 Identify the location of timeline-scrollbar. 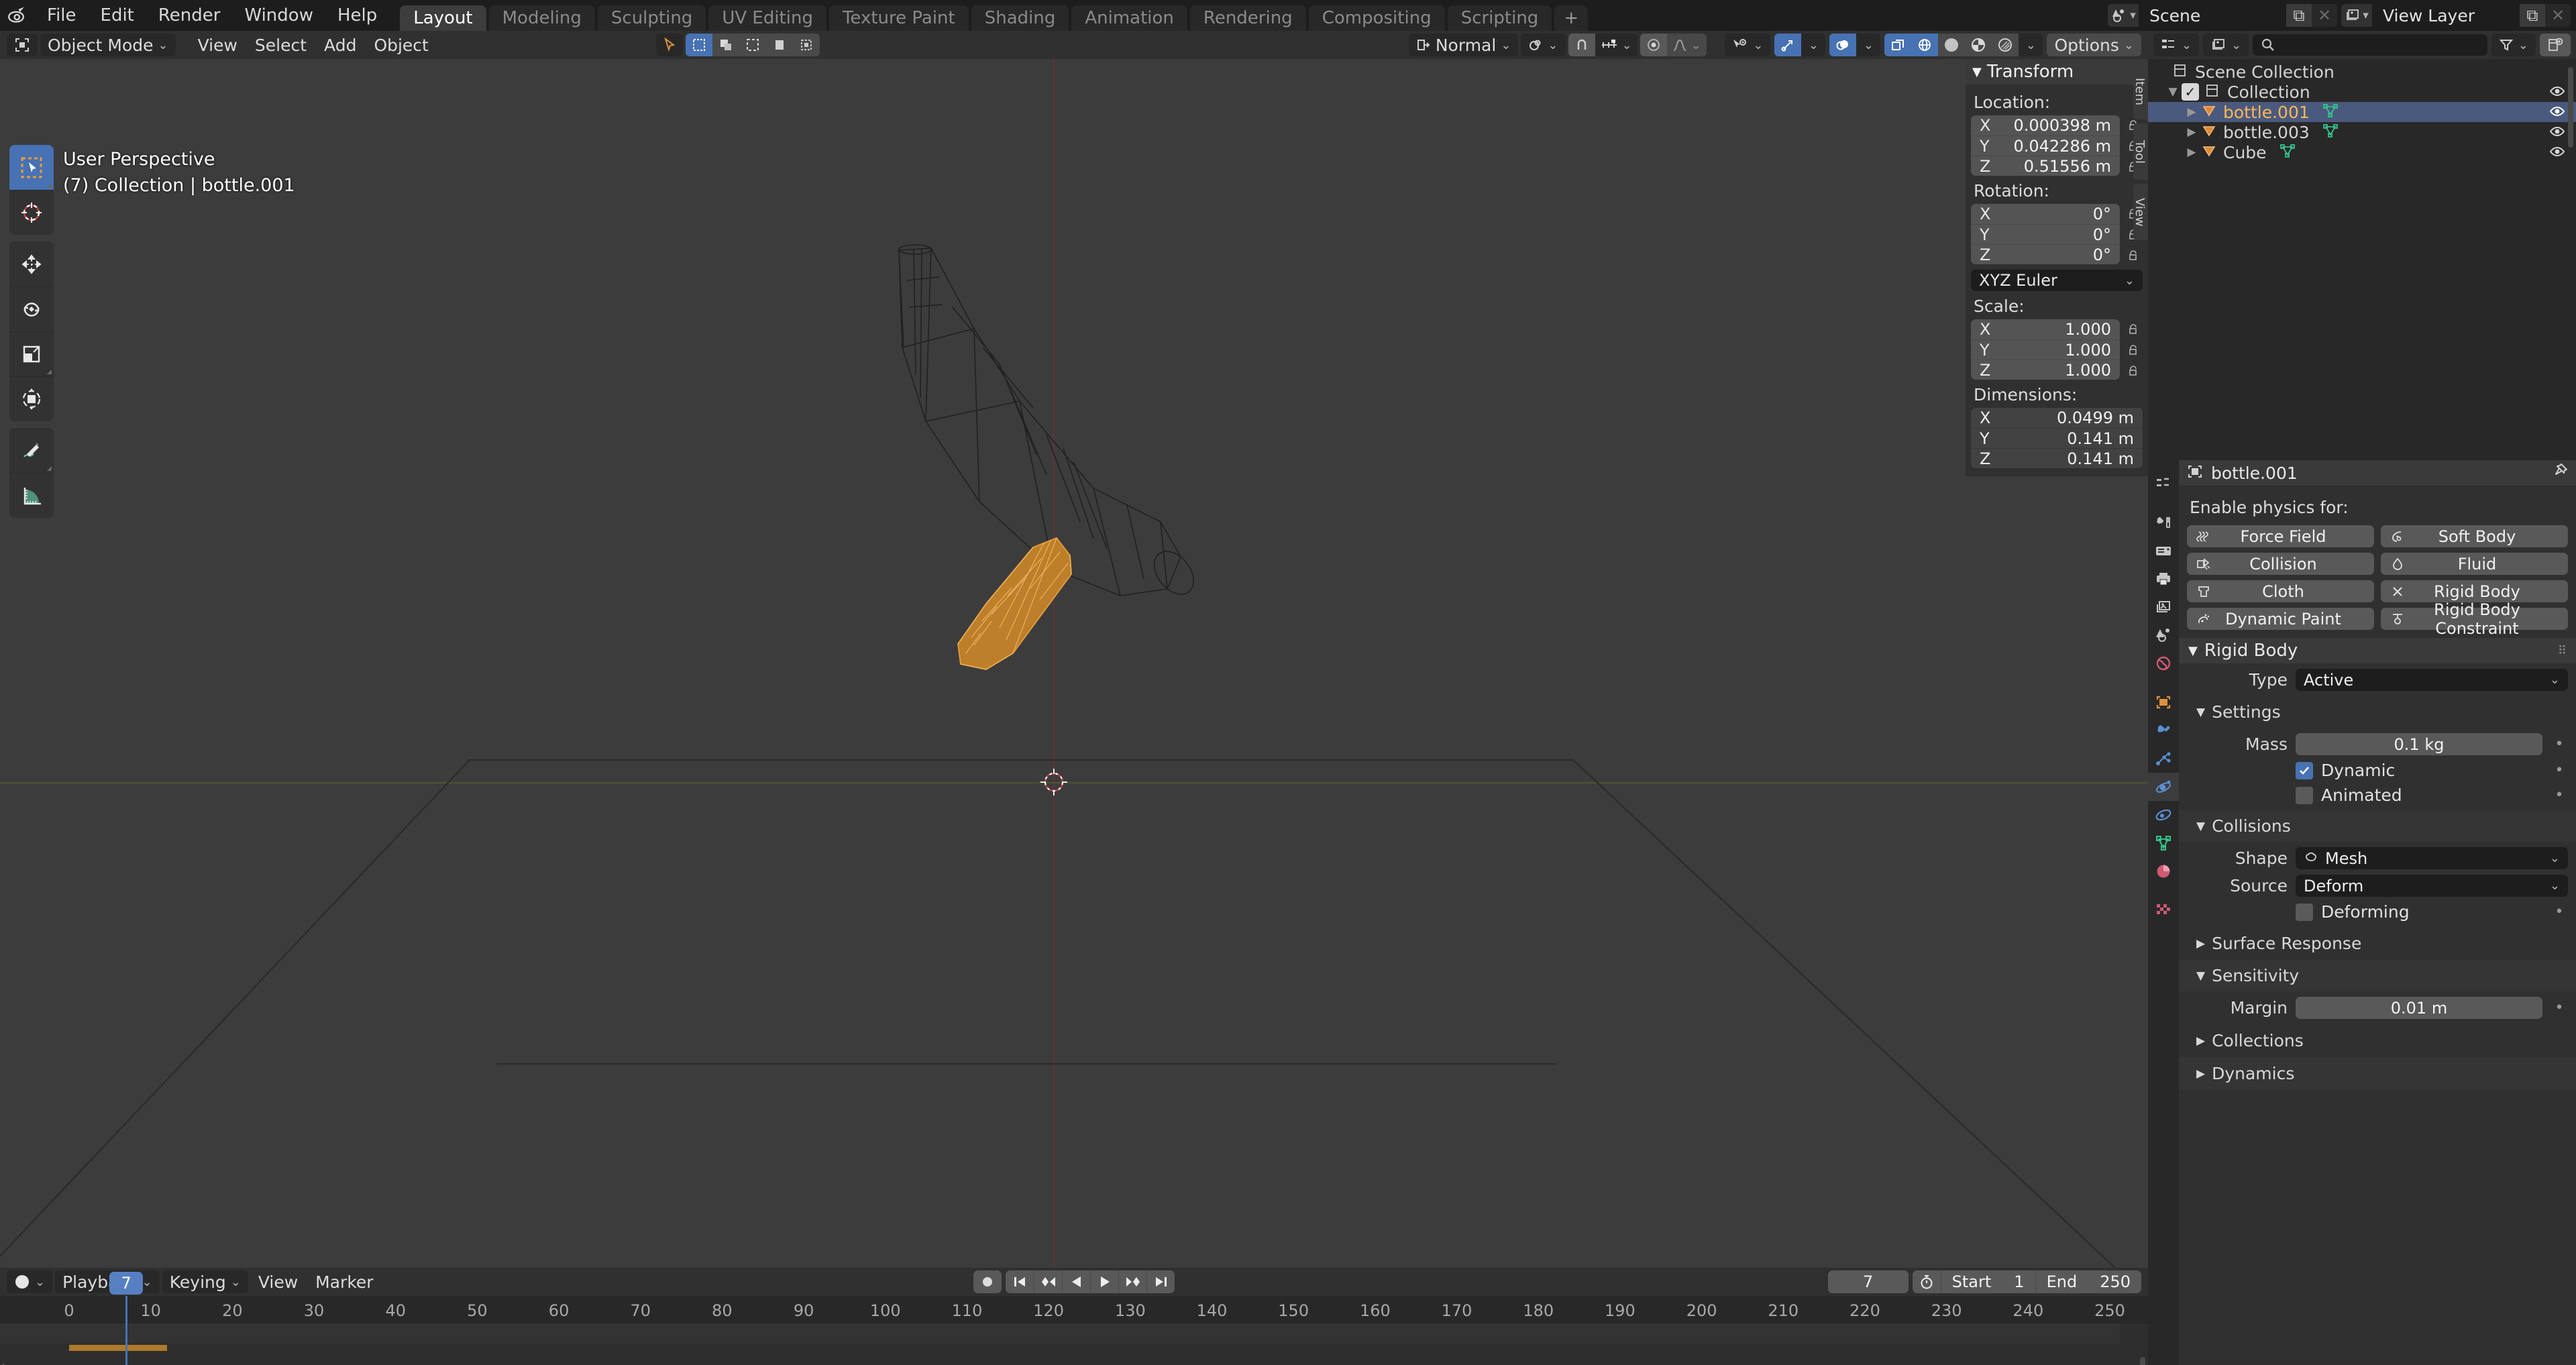
(2142, 1361).